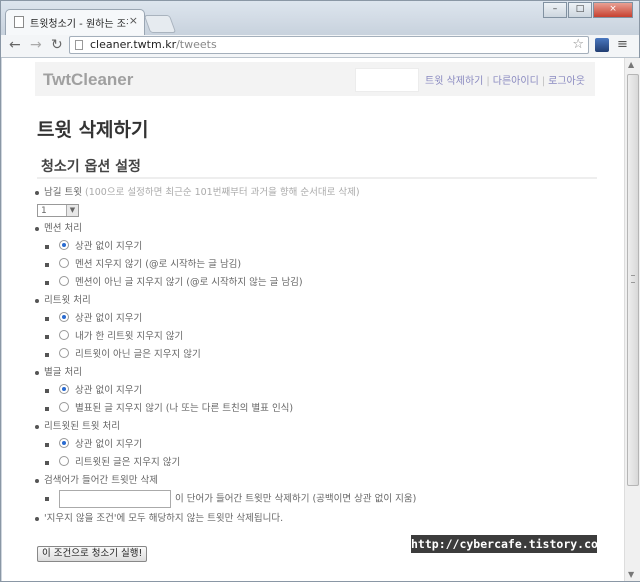 The width and height of the screenshot is (640, 582). I want to click on keyword-row: 이 단어가 들어간 트윗만 삭제하기 (공백이면 상관 없이 지움), so click(231, 499).